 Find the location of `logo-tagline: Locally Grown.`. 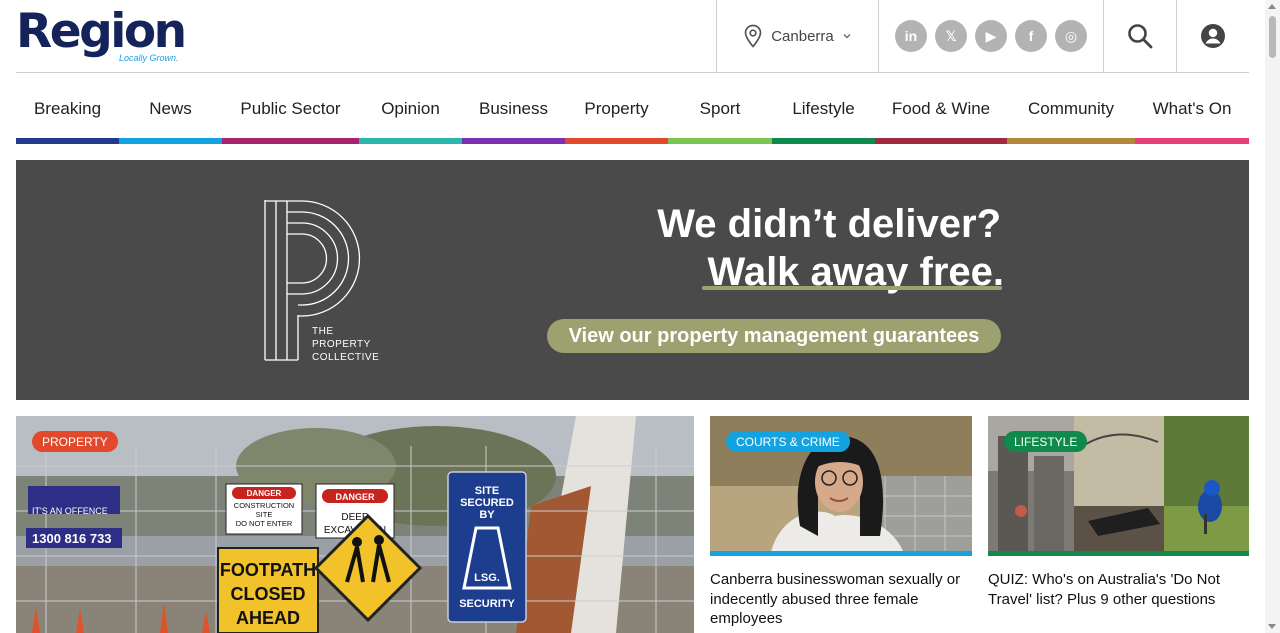

logo-tagline: Locally Grown. is located at coordinates (149, 58).